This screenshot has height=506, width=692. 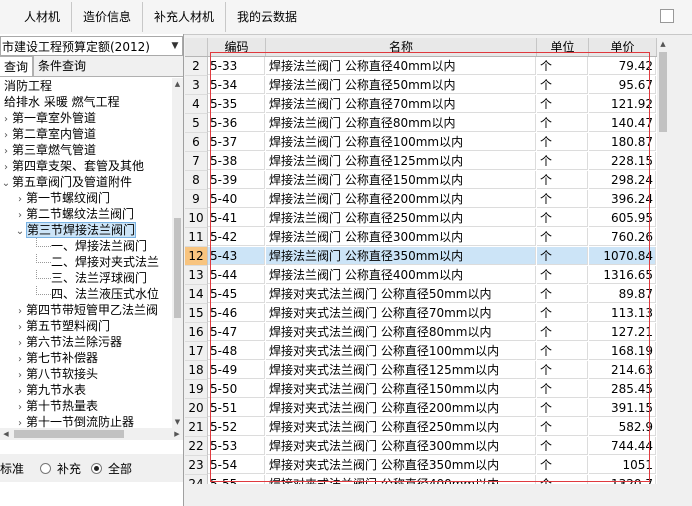 What do you see at coordinates (421, 332) in the screenshot?
I see `table-row: 16 5-47 焊接对夹式法兰阀门 公称直径80mm以内个 127.21` at bounding box center [421, 332].